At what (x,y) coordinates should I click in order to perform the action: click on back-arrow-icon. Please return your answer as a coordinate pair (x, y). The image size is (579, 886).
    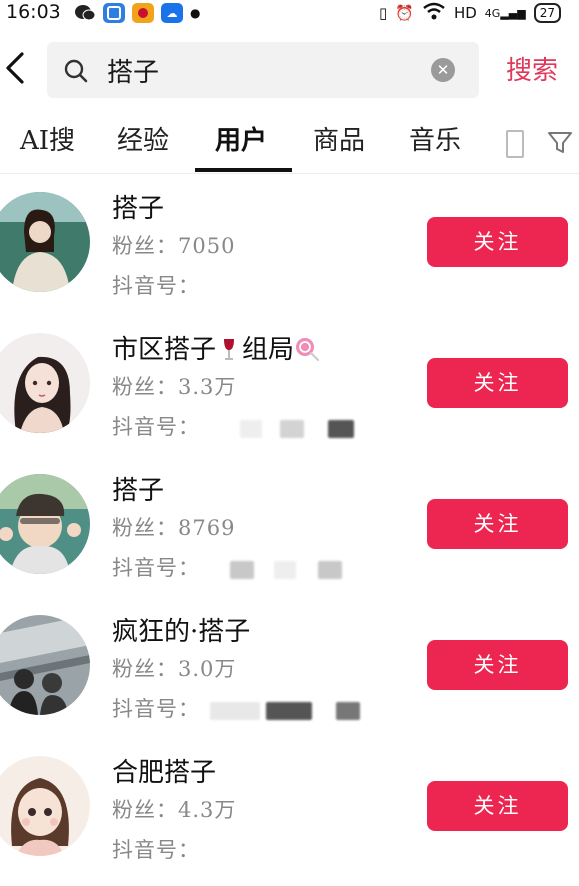
    Looking at the image, I should click on (15, 68).